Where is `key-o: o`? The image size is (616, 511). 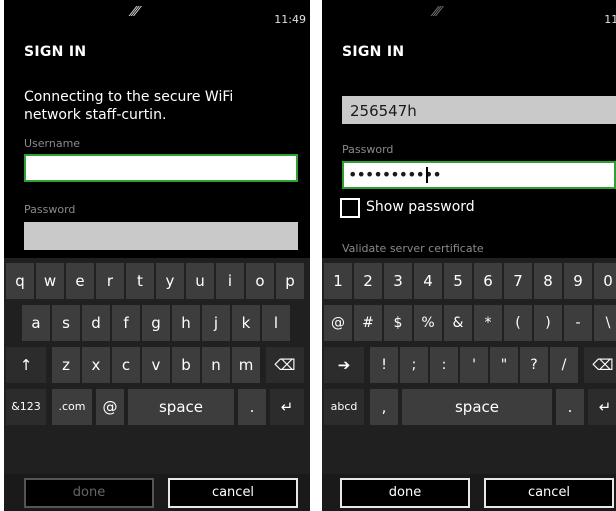
key-o: o is located at coordinates (260, 281).